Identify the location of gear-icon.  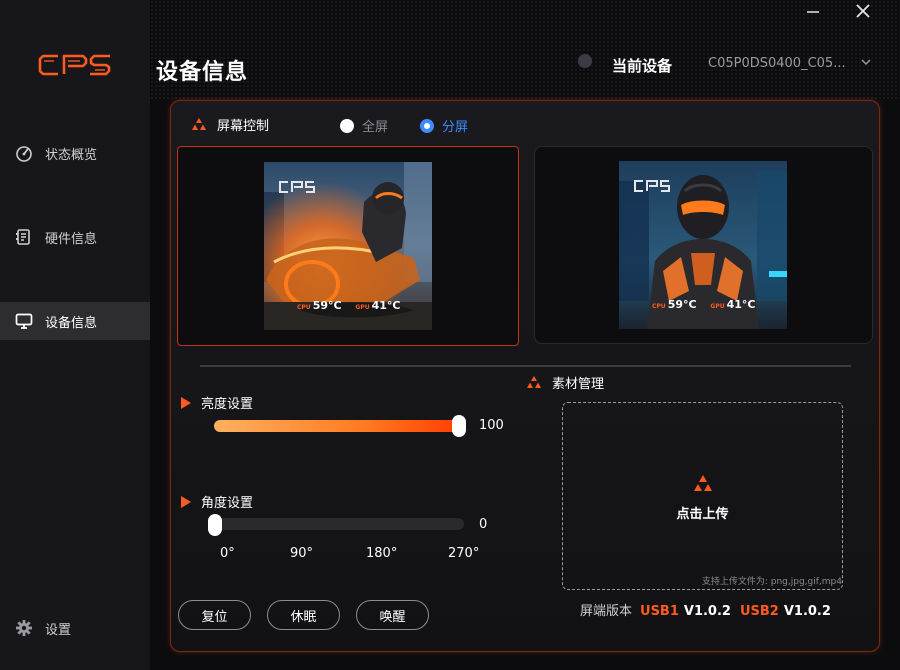
(24, 628).